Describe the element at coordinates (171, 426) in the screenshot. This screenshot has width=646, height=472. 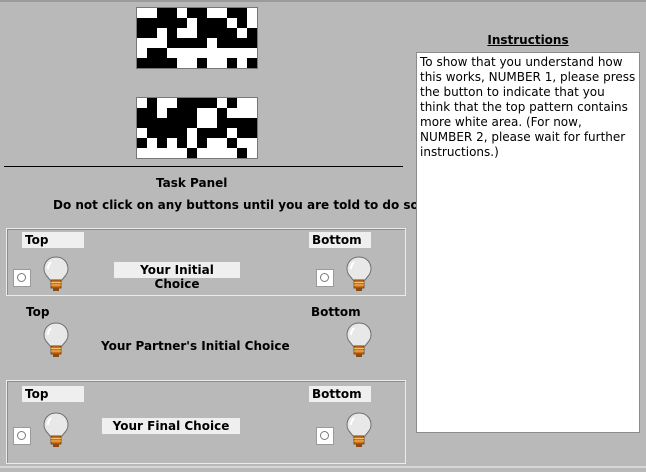
I see `final-choice-label: Your Final Choice` at that location.